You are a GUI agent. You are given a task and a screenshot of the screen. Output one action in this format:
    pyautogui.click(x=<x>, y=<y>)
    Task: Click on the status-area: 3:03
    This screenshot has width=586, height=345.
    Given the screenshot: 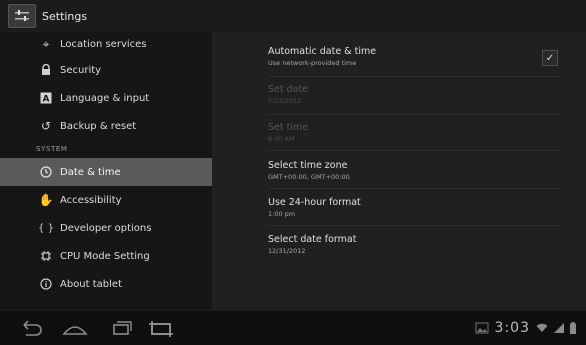 What is the action you would take?
    pyautogui.click(x=525, y=328)
    